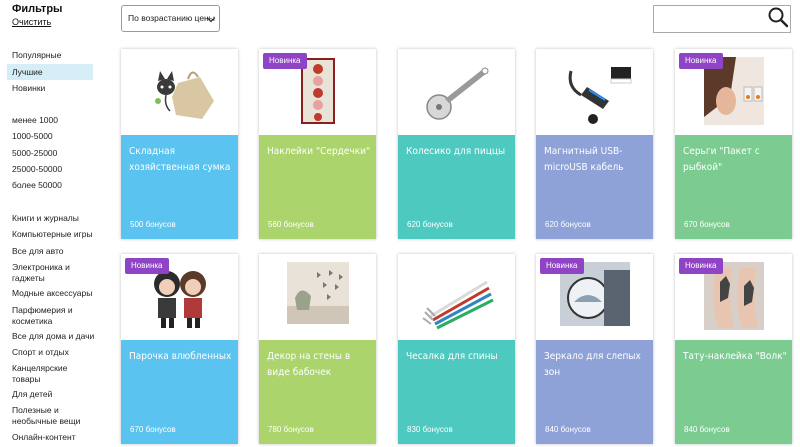 The width and height of the screenshot is (800, 447). I want to click on price-filter-item: 25000-50000, so click(50, 169).